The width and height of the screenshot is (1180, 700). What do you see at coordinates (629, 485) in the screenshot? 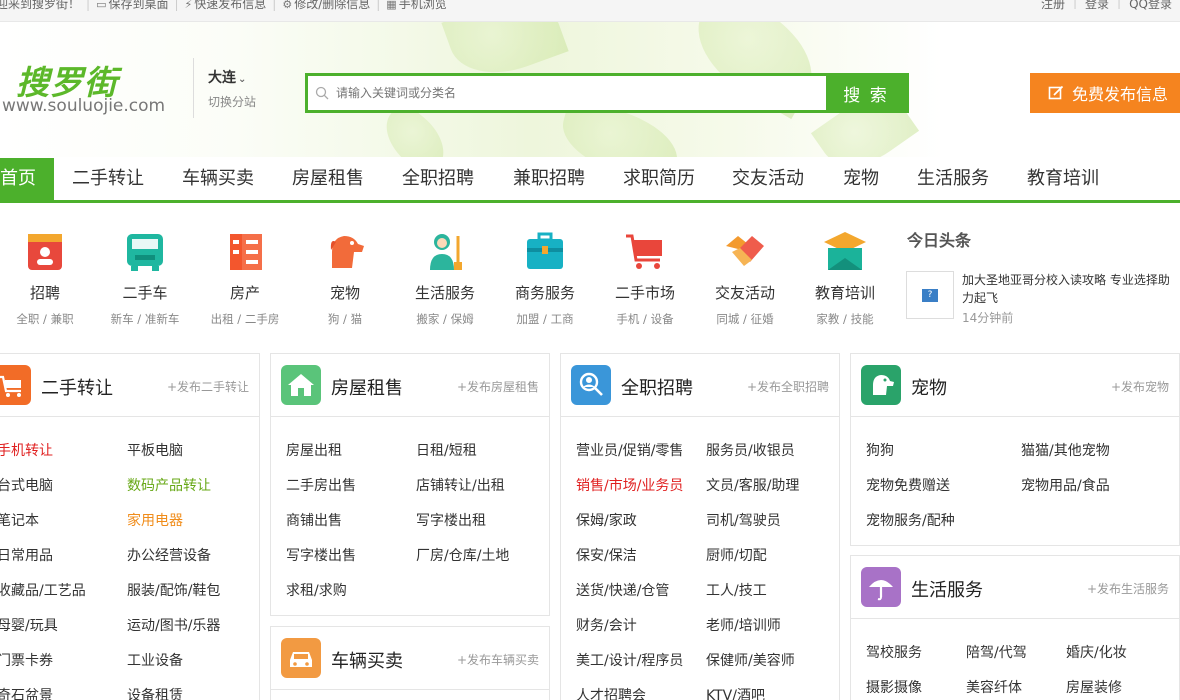
I see `list-item: 销售/市场/业务员` at bounding box center [629, 485].